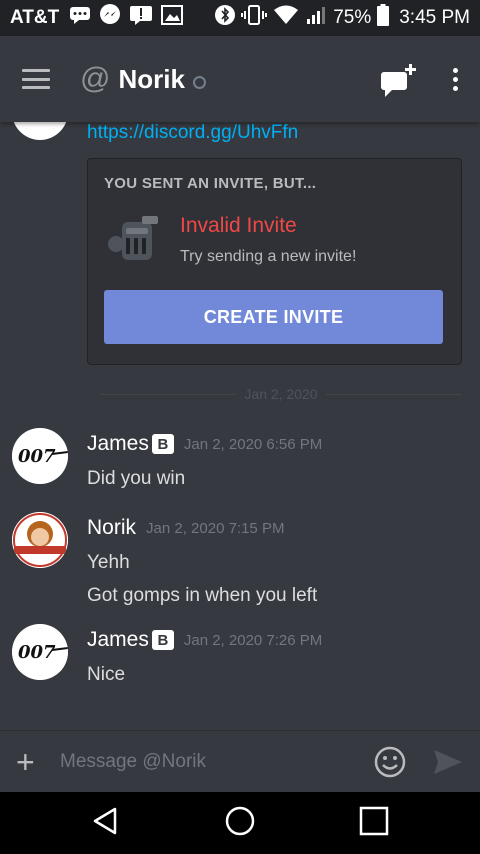  Describe the element at coordinates (217, 761) in the screenshot. I see `message-input` at that location.